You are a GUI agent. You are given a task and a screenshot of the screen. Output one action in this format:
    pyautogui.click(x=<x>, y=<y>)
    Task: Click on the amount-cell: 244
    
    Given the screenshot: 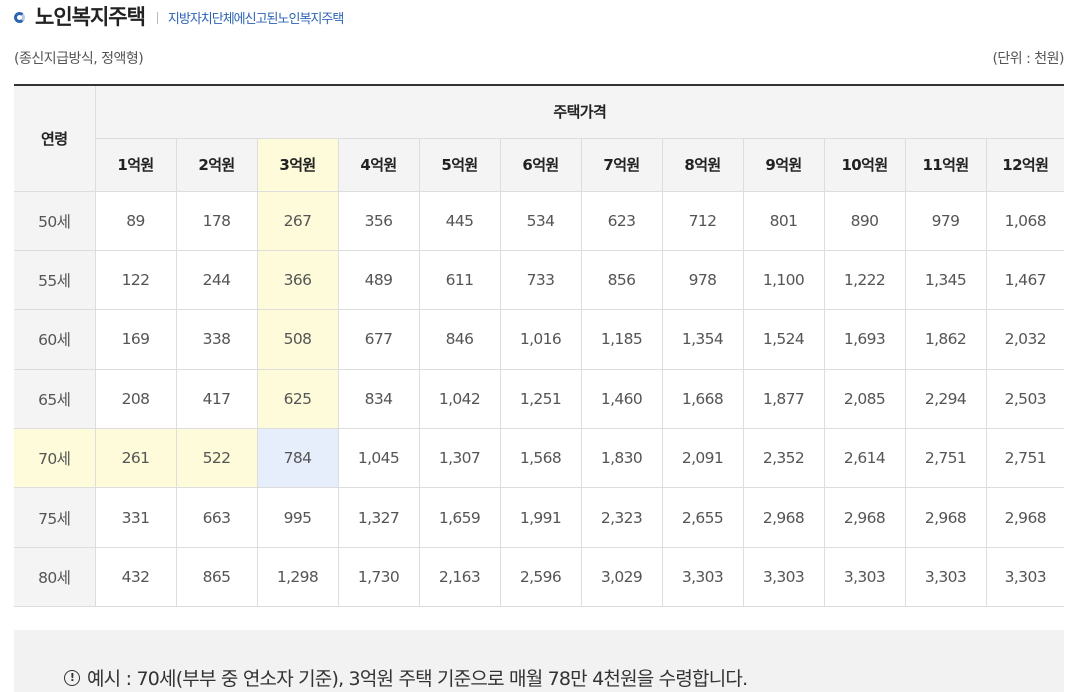 What is the action you would take?
    pyautogui.click(x=217, y=280)
    